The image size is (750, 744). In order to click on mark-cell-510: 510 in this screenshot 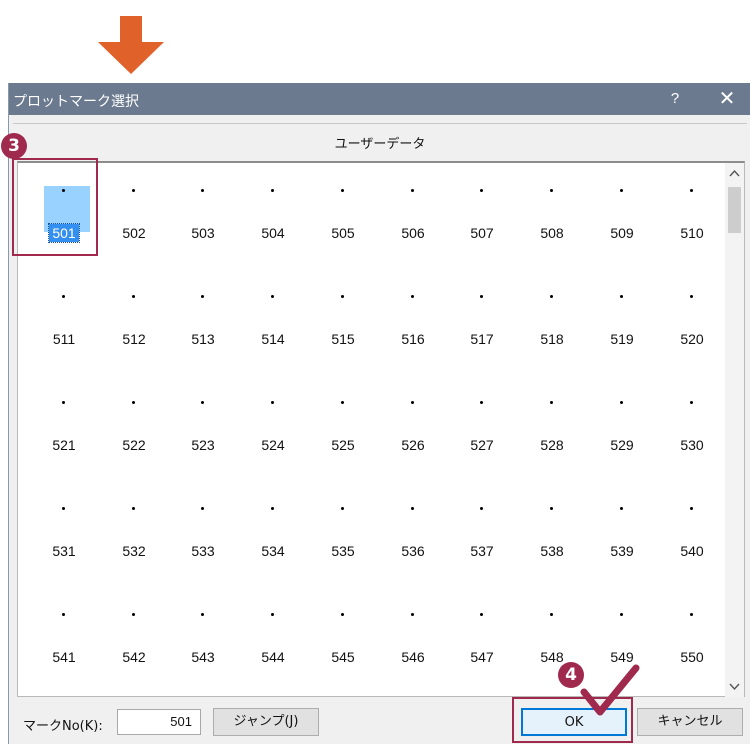, I will do `click(692, 231)`.